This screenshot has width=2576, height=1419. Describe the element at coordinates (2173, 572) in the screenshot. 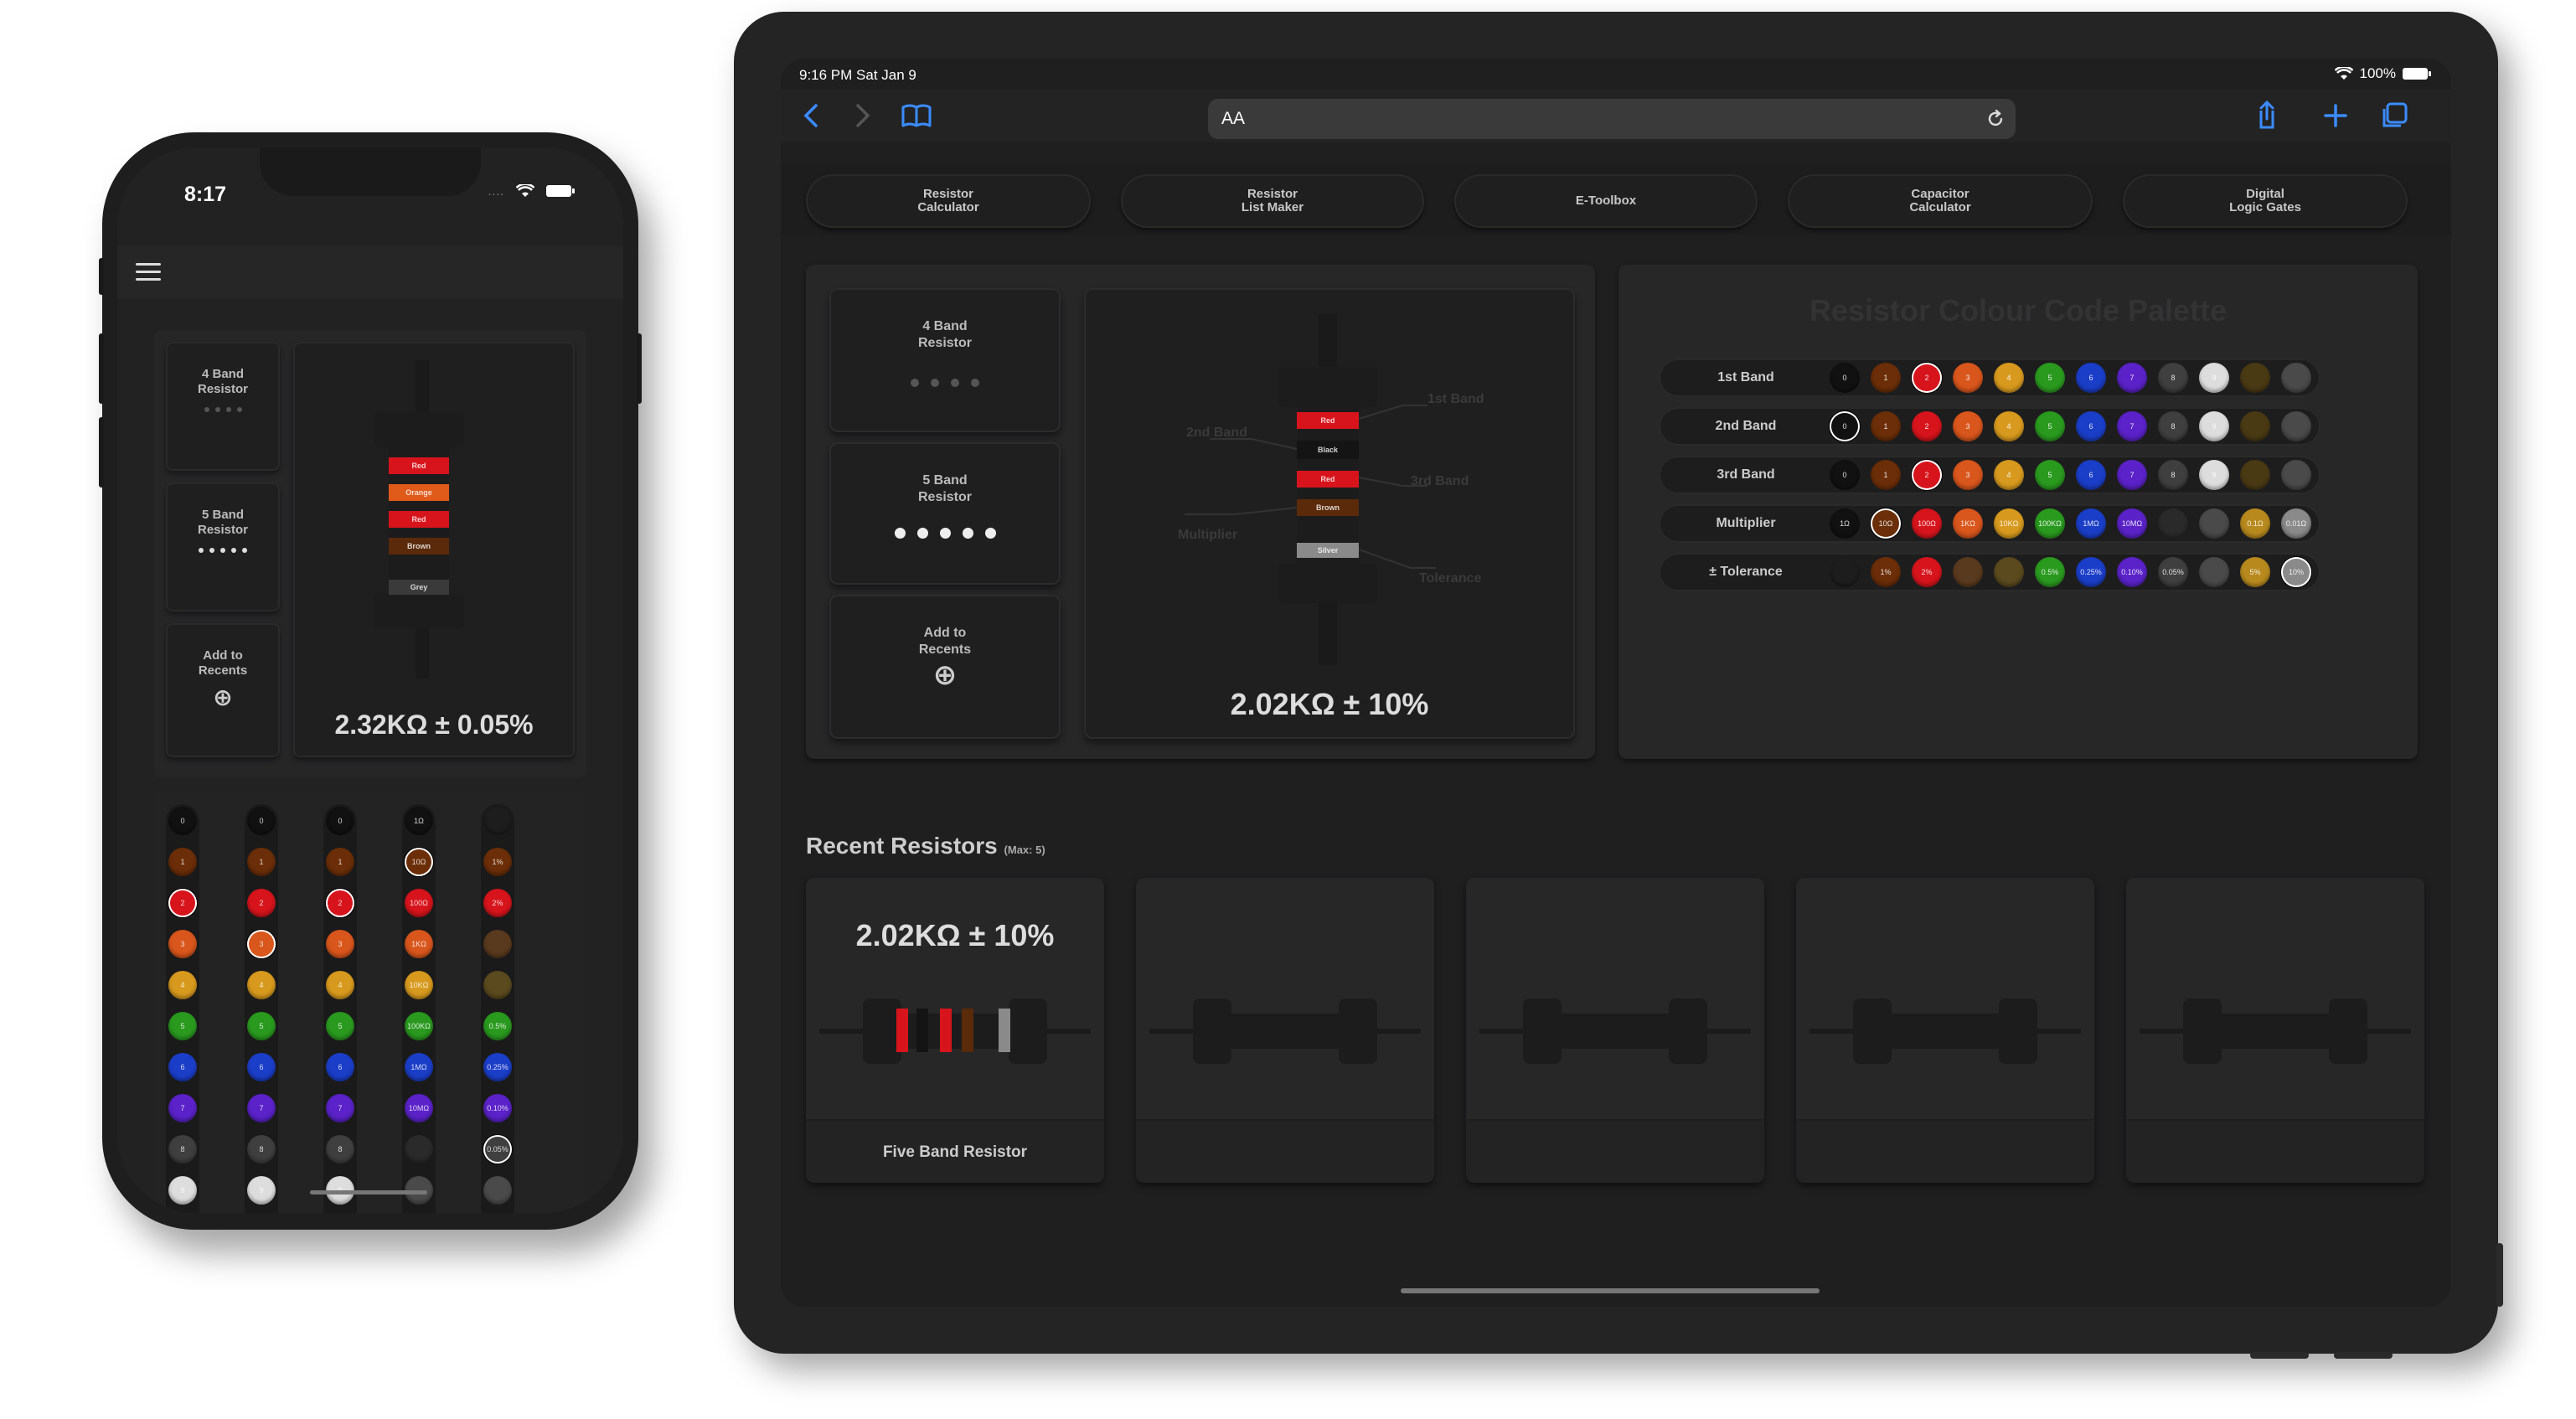

I see `palette-colour-dot: 0.05%` at that location.